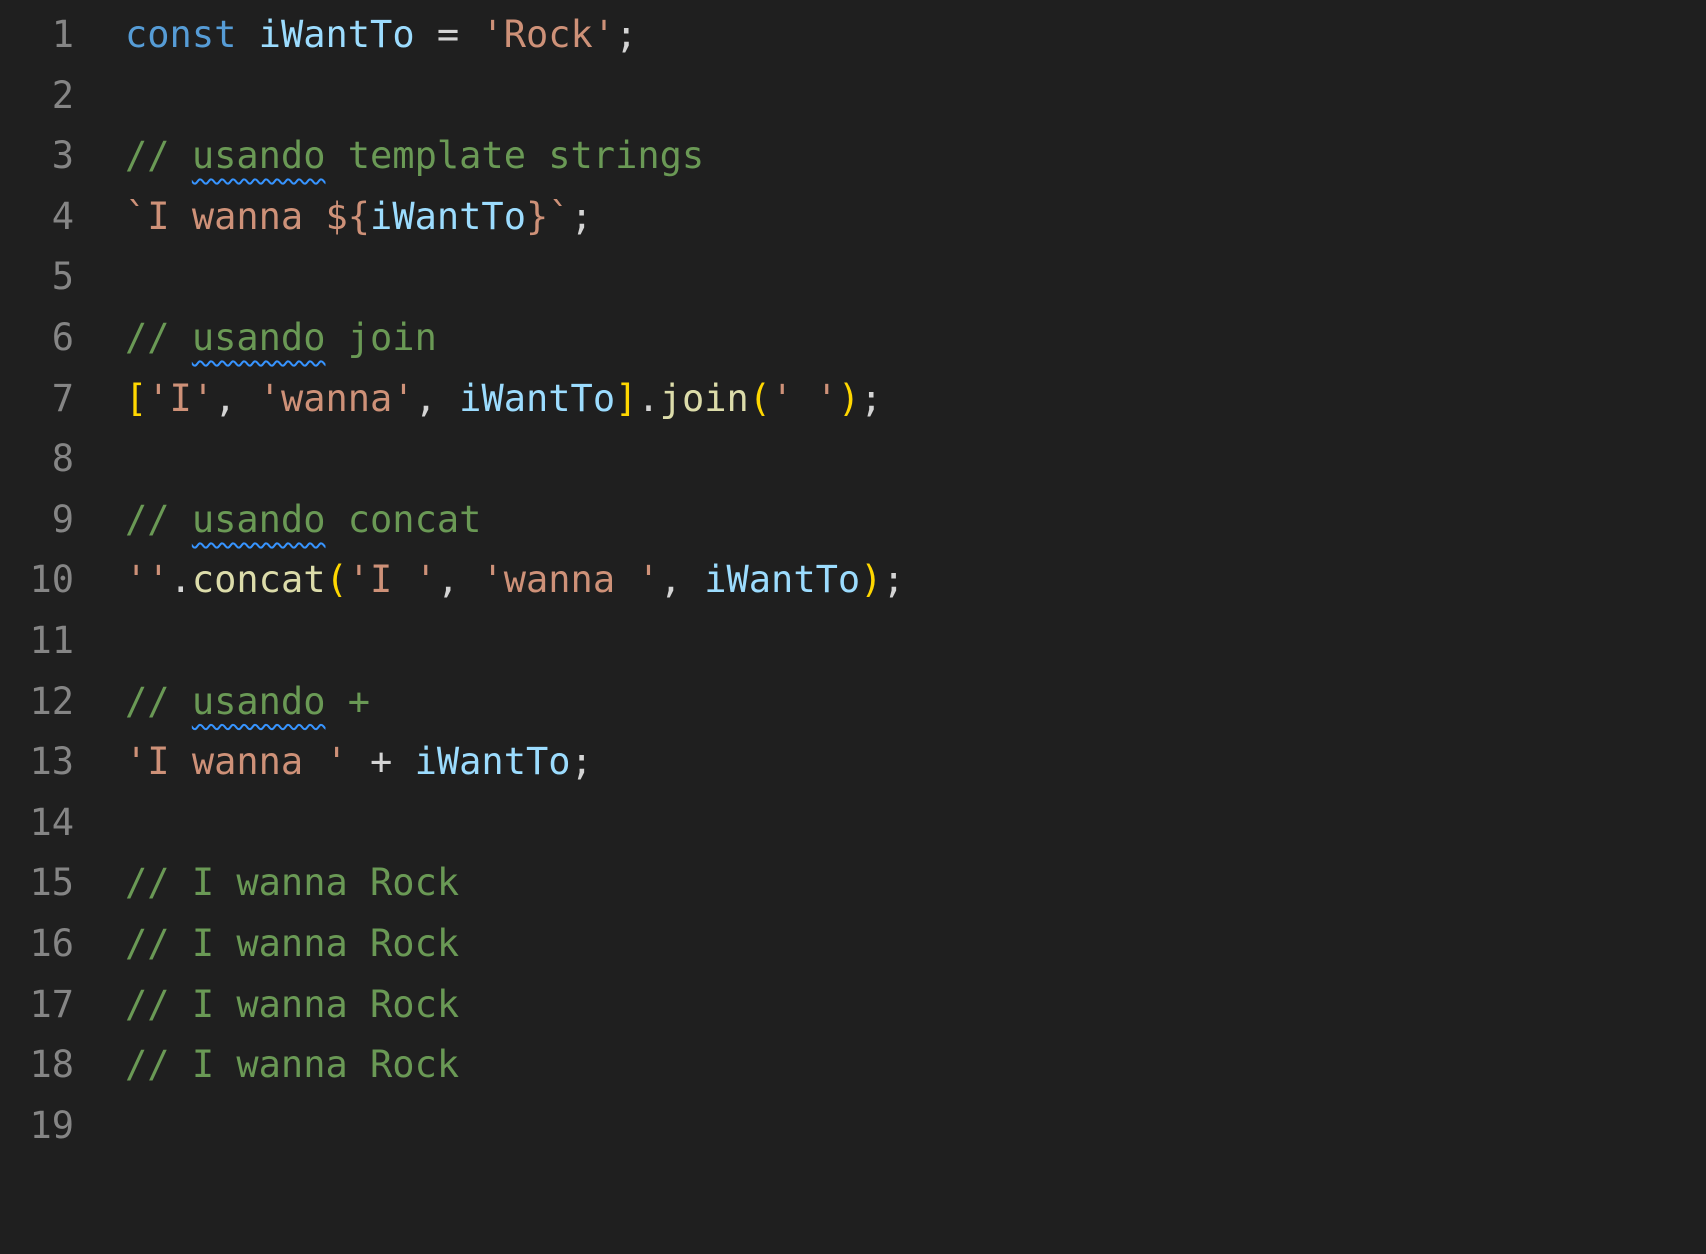 This screenshot has height=1254, width=1706. What do you see at coordinates (853, 944) in the screenshot?
I see `code-line: 16 // I wanna Rock` at bounding box center [853, 944].